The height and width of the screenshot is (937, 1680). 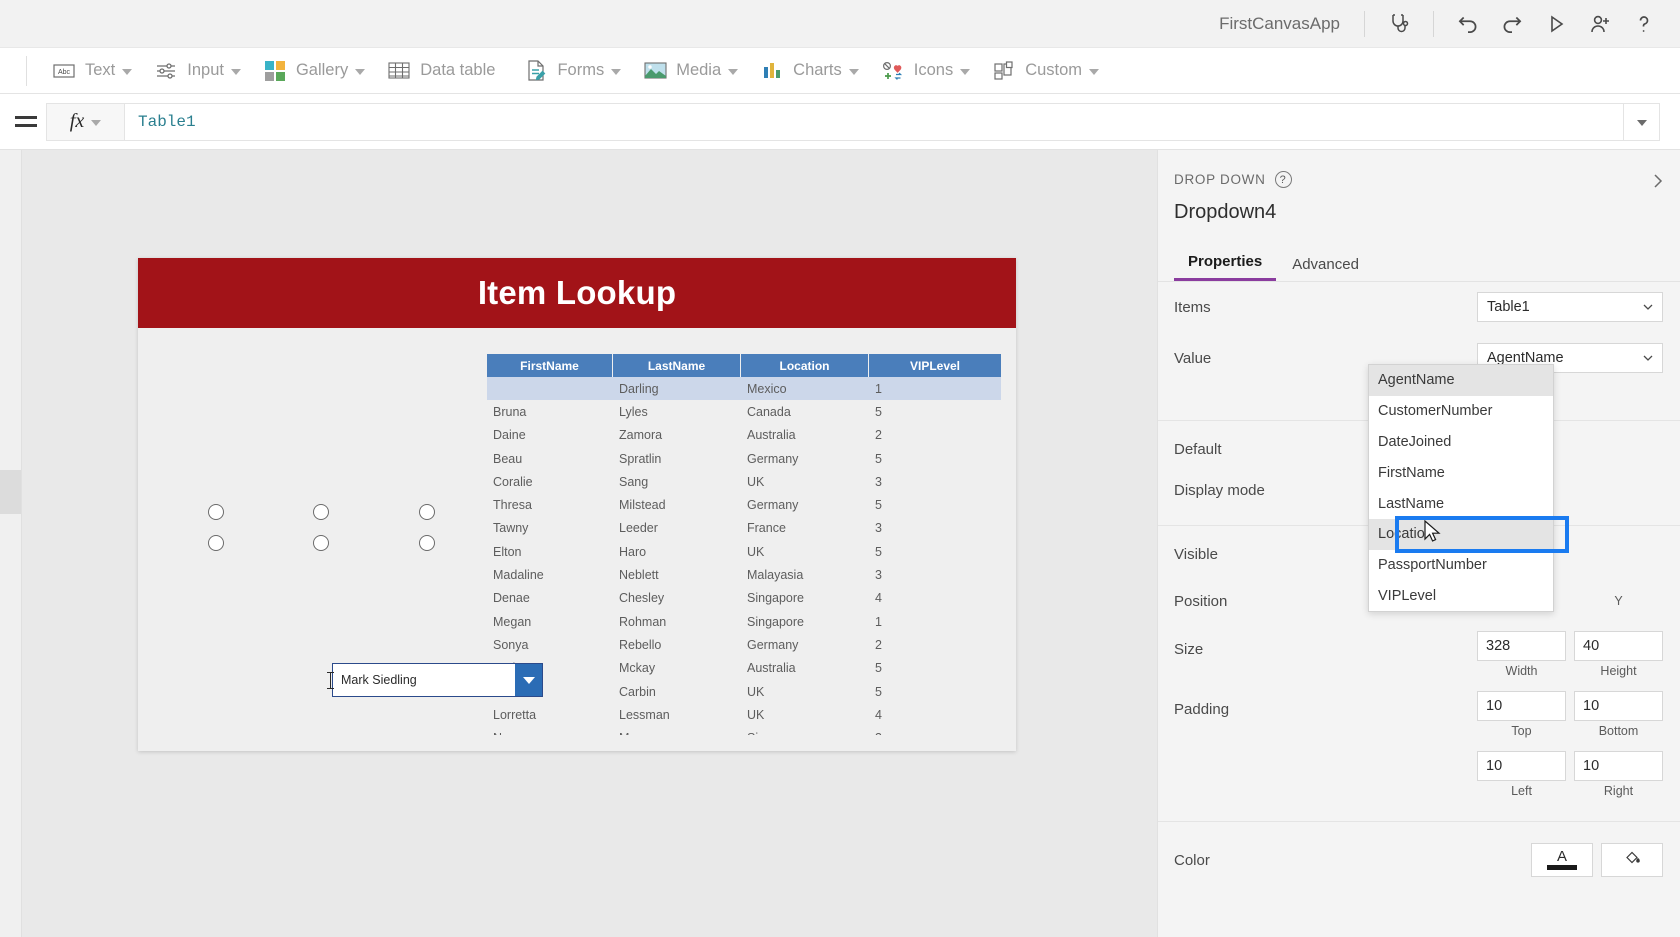 What do you see at coordinates (744, 668) in the screenshot?
I see `table-row: JoshMckayAustralia5` at bounding box center [744, 668].